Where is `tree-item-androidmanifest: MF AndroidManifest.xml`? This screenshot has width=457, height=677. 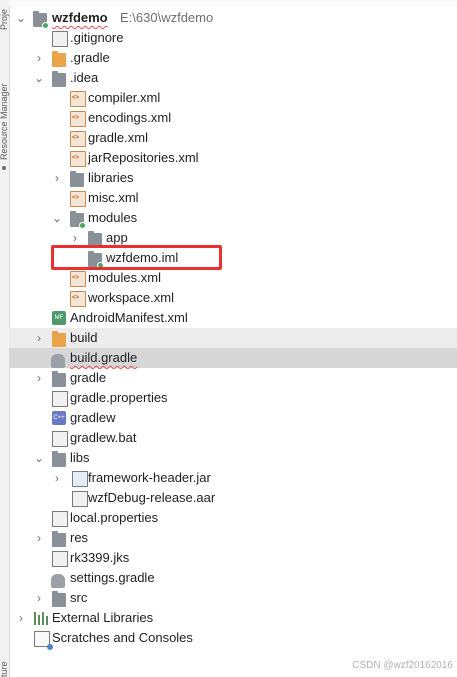 tree-item-androidmanifest: MF AndroidManifest.xml is located at coordinates (233, 318).